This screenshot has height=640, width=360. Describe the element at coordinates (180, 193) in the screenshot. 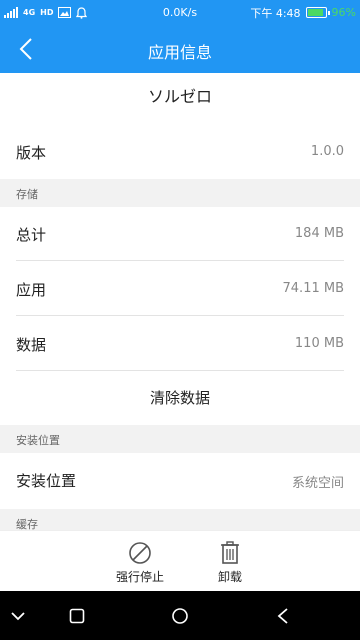

I see `section-header-storage: 存储` at that location.